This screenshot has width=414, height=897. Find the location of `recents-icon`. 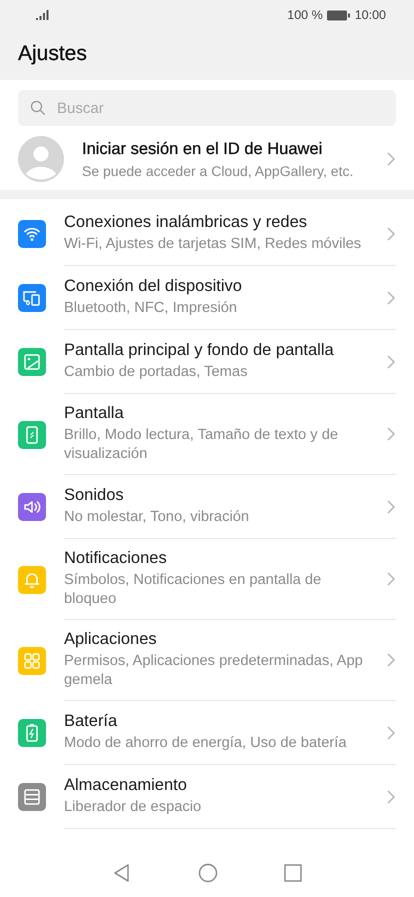

recents-icon is located at coordinates (293, 873).